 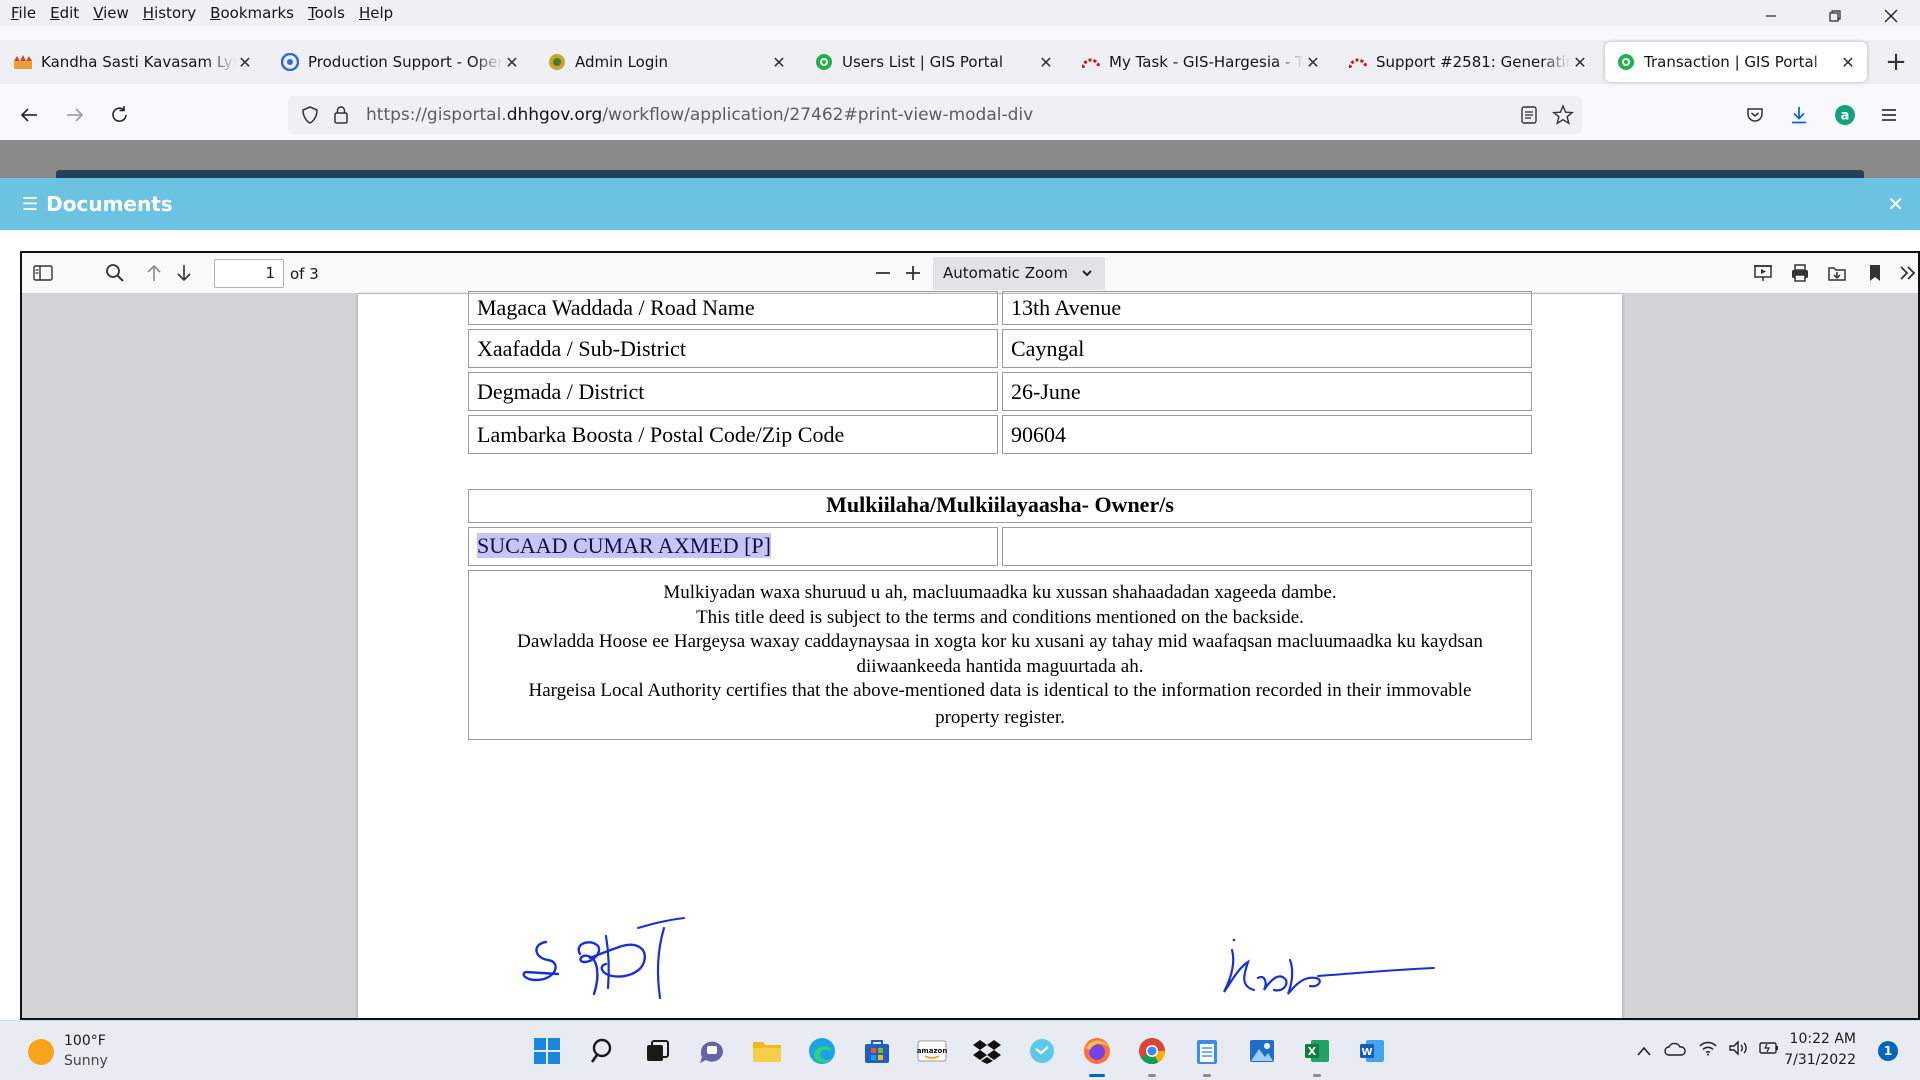 What do you see at coordinates (547, 1051) in the screenshot?
I see `start-button` at bounding box center [547, 1051].